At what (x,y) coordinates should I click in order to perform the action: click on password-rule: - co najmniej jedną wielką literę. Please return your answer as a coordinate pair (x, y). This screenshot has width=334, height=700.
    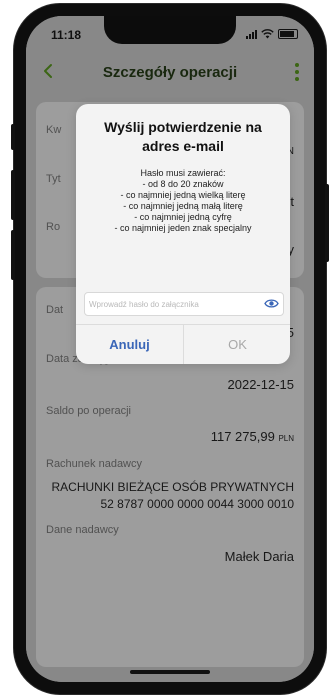
    Looking at the image, I should click on (183, 195).